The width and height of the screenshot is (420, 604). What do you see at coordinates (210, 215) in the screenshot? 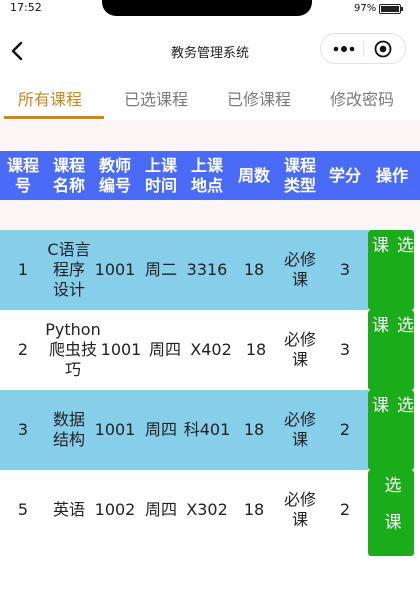
I see `header-spacer` at bounding box center [210, 215].